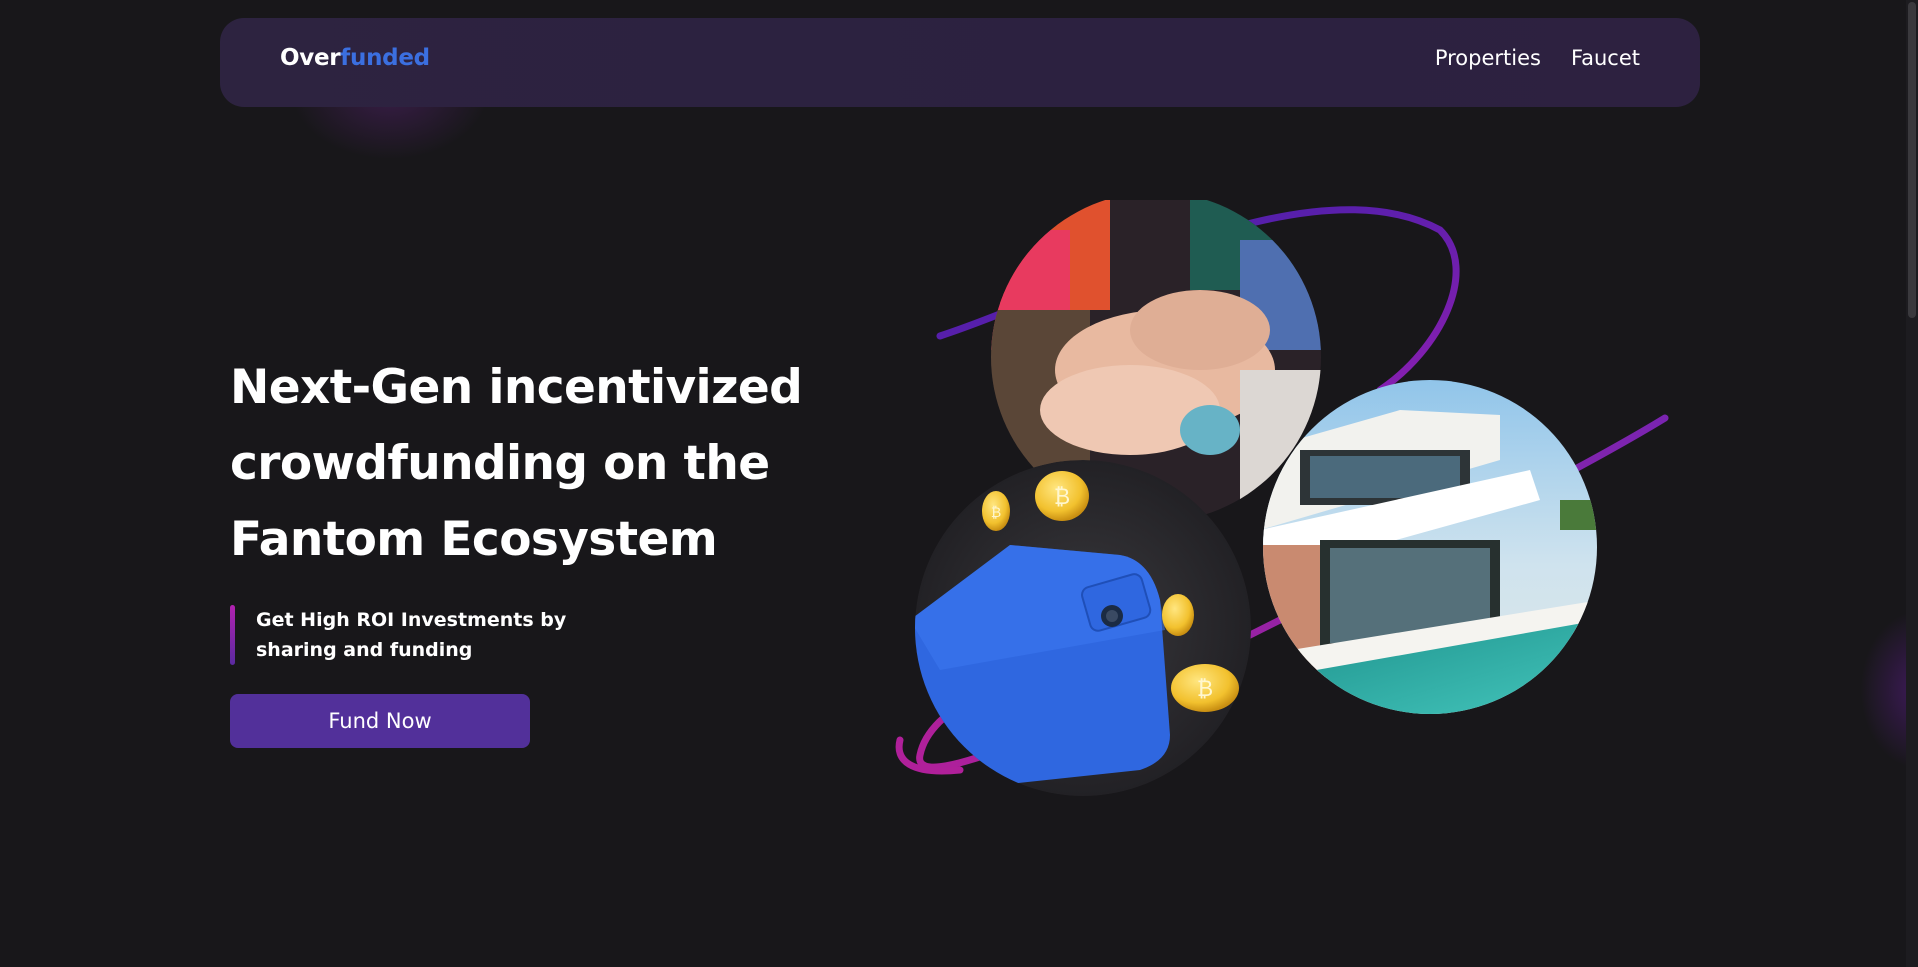  What do you see at coordinates (1912, 160) in the screenshot?
I see `scrollbar-thumb` at bounding box center [1912, 160].